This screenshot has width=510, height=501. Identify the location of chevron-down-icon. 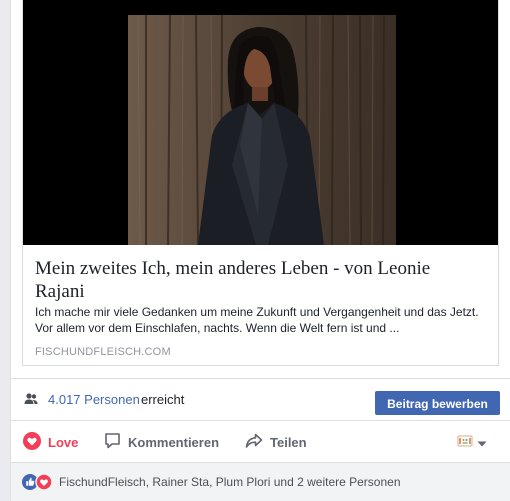
(482, 443).